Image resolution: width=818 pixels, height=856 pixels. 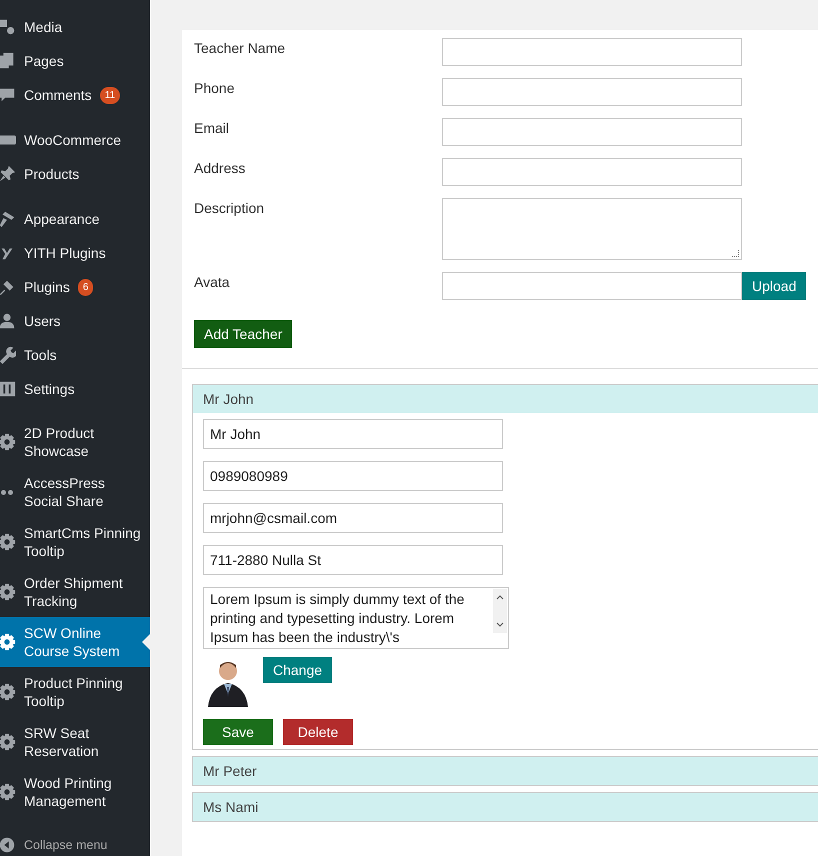 What do you see at coordinates (353, 518) in the screenshot?
I see `input-field: mrjohn@csmail.com` at bounding box center [353, 518].